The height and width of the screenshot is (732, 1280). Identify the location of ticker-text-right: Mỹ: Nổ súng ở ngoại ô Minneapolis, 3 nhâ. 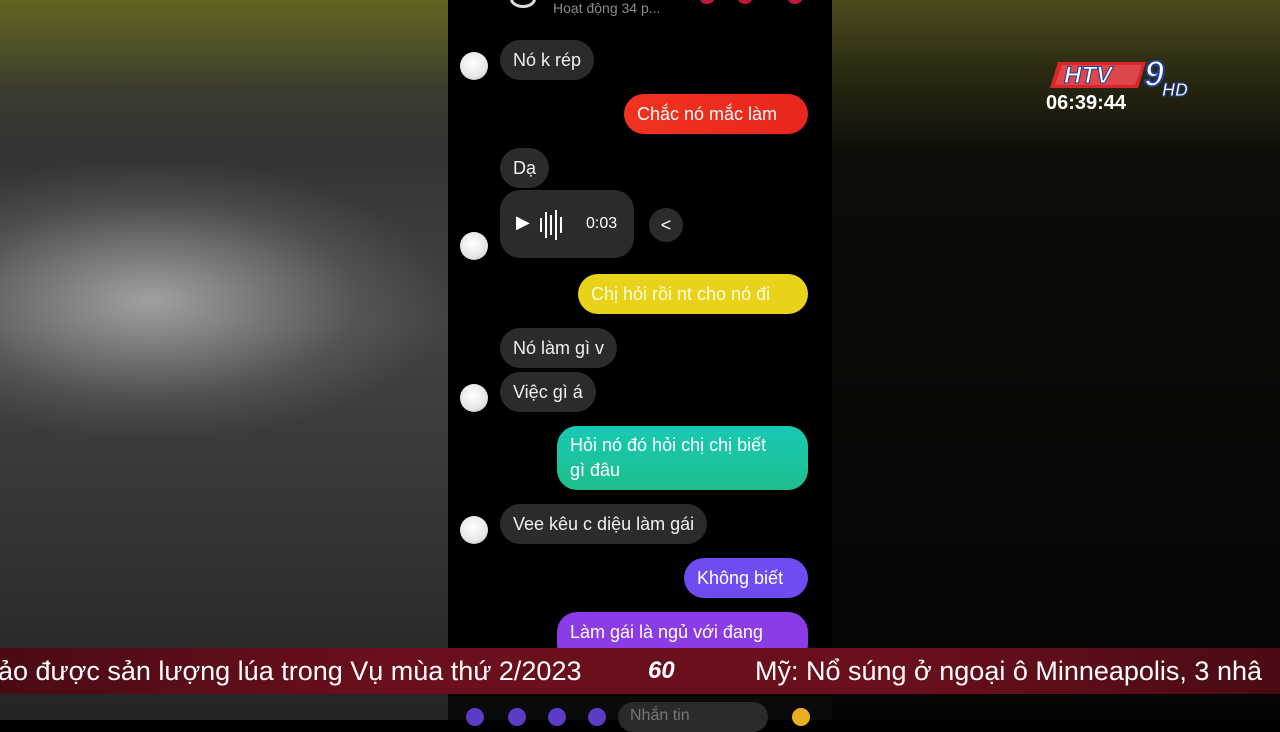
(1009, 671).